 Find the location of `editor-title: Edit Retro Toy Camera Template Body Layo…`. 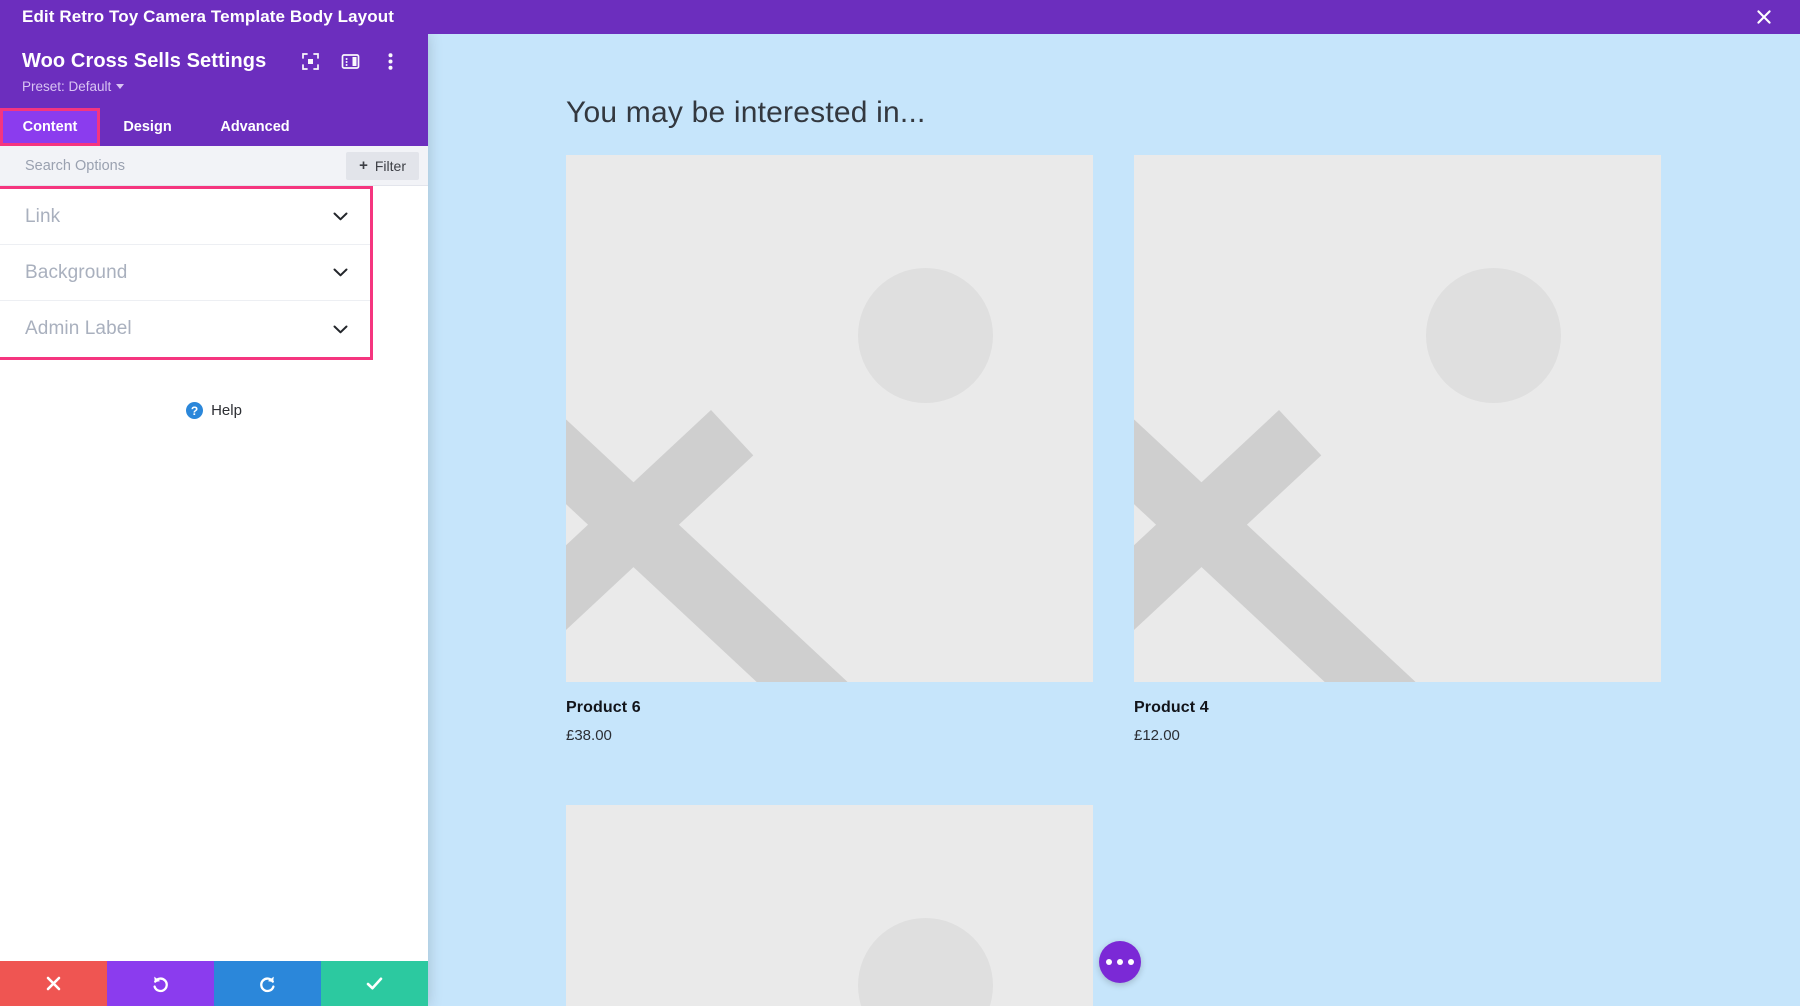

editor-title: Edit Retro Toy Camera Template Body Layo… is located at coordinates (208, 16).